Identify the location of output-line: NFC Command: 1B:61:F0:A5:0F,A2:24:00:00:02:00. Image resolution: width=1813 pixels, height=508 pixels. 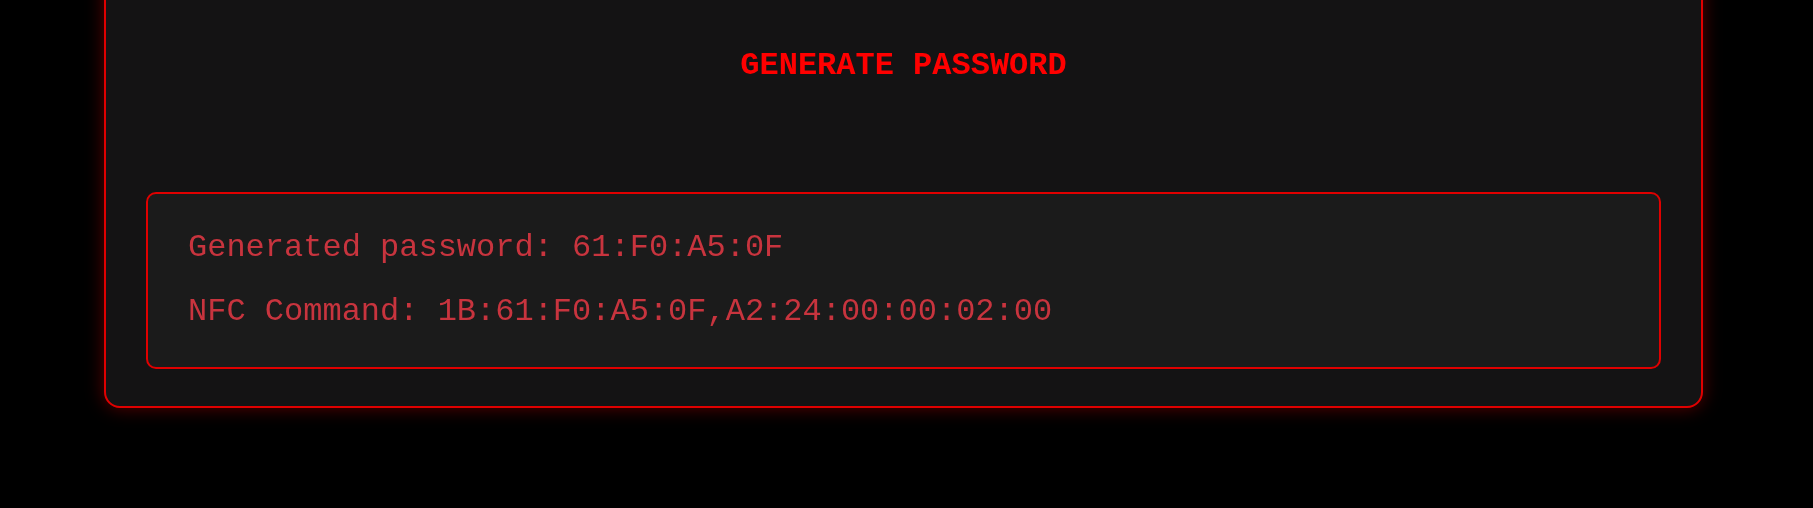
(621, 312).